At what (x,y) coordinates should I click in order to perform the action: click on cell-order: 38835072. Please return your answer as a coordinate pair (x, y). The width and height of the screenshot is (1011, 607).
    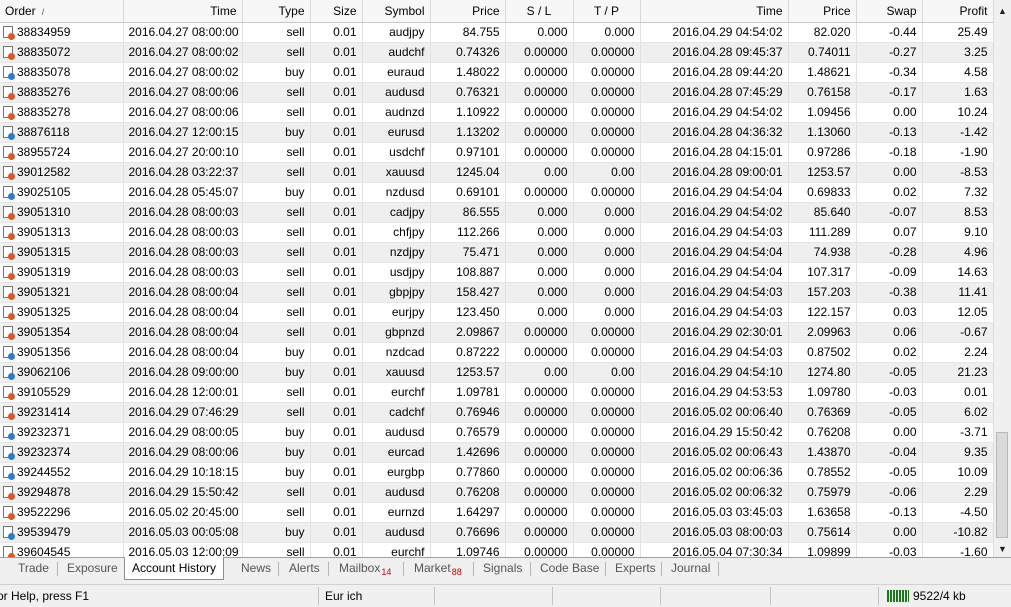
    Looking at the image, I should click on (62, 52).